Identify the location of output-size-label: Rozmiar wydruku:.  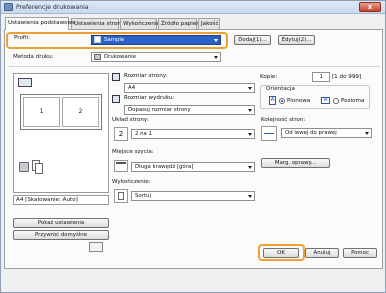
(149, 98).